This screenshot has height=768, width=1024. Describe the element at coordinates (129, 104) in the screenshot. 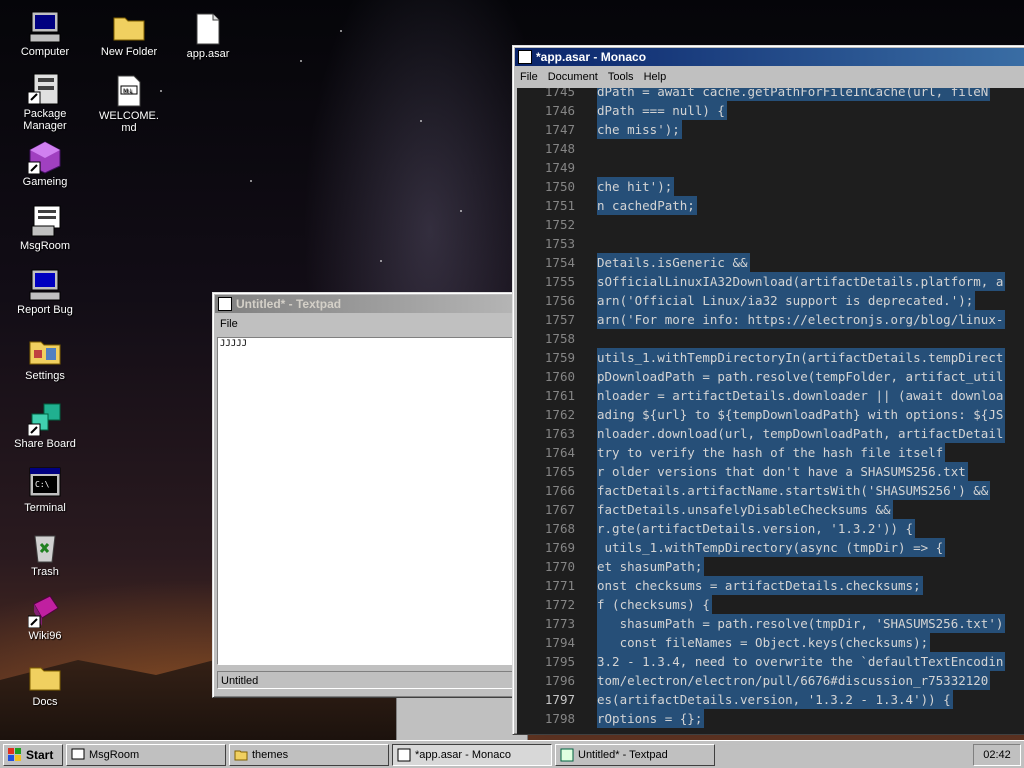

I see `desktop-icon-welcome-md: M↓ WELCOME.md` at that location.